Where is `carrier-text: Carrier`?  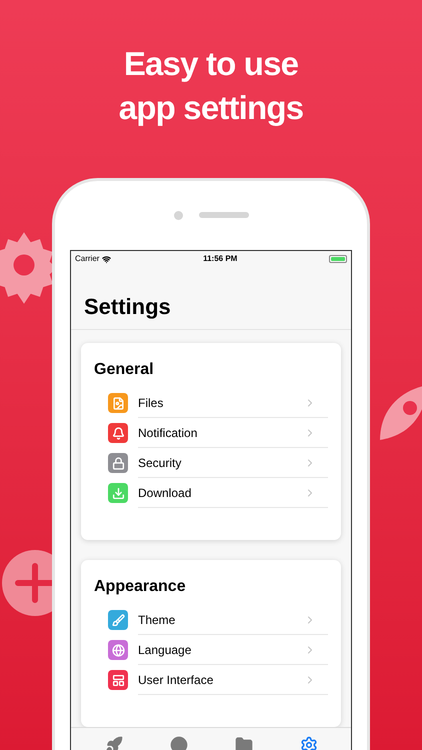
carrier-text: Carrier is located at coordinates (87, 259).